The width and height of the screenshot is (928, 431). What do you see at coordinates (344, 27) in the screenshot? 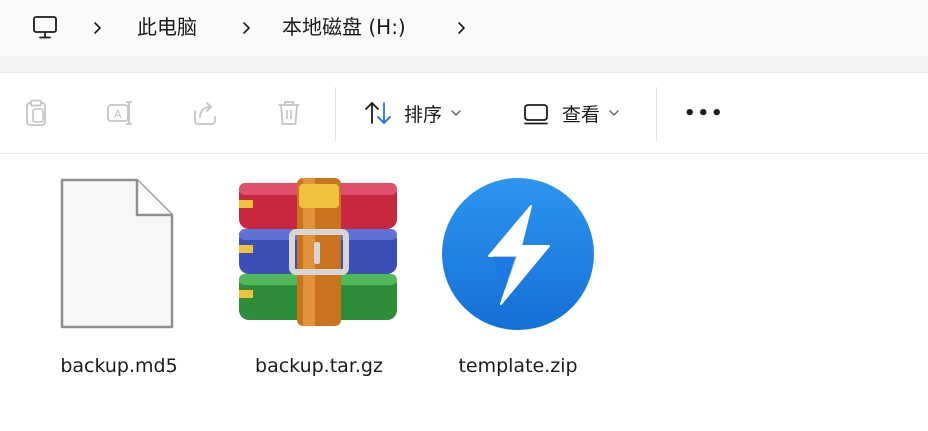
I see `breadcrumb-local-disk-h: 本地磁盘 (H:)` at bounding box center [344, 27].